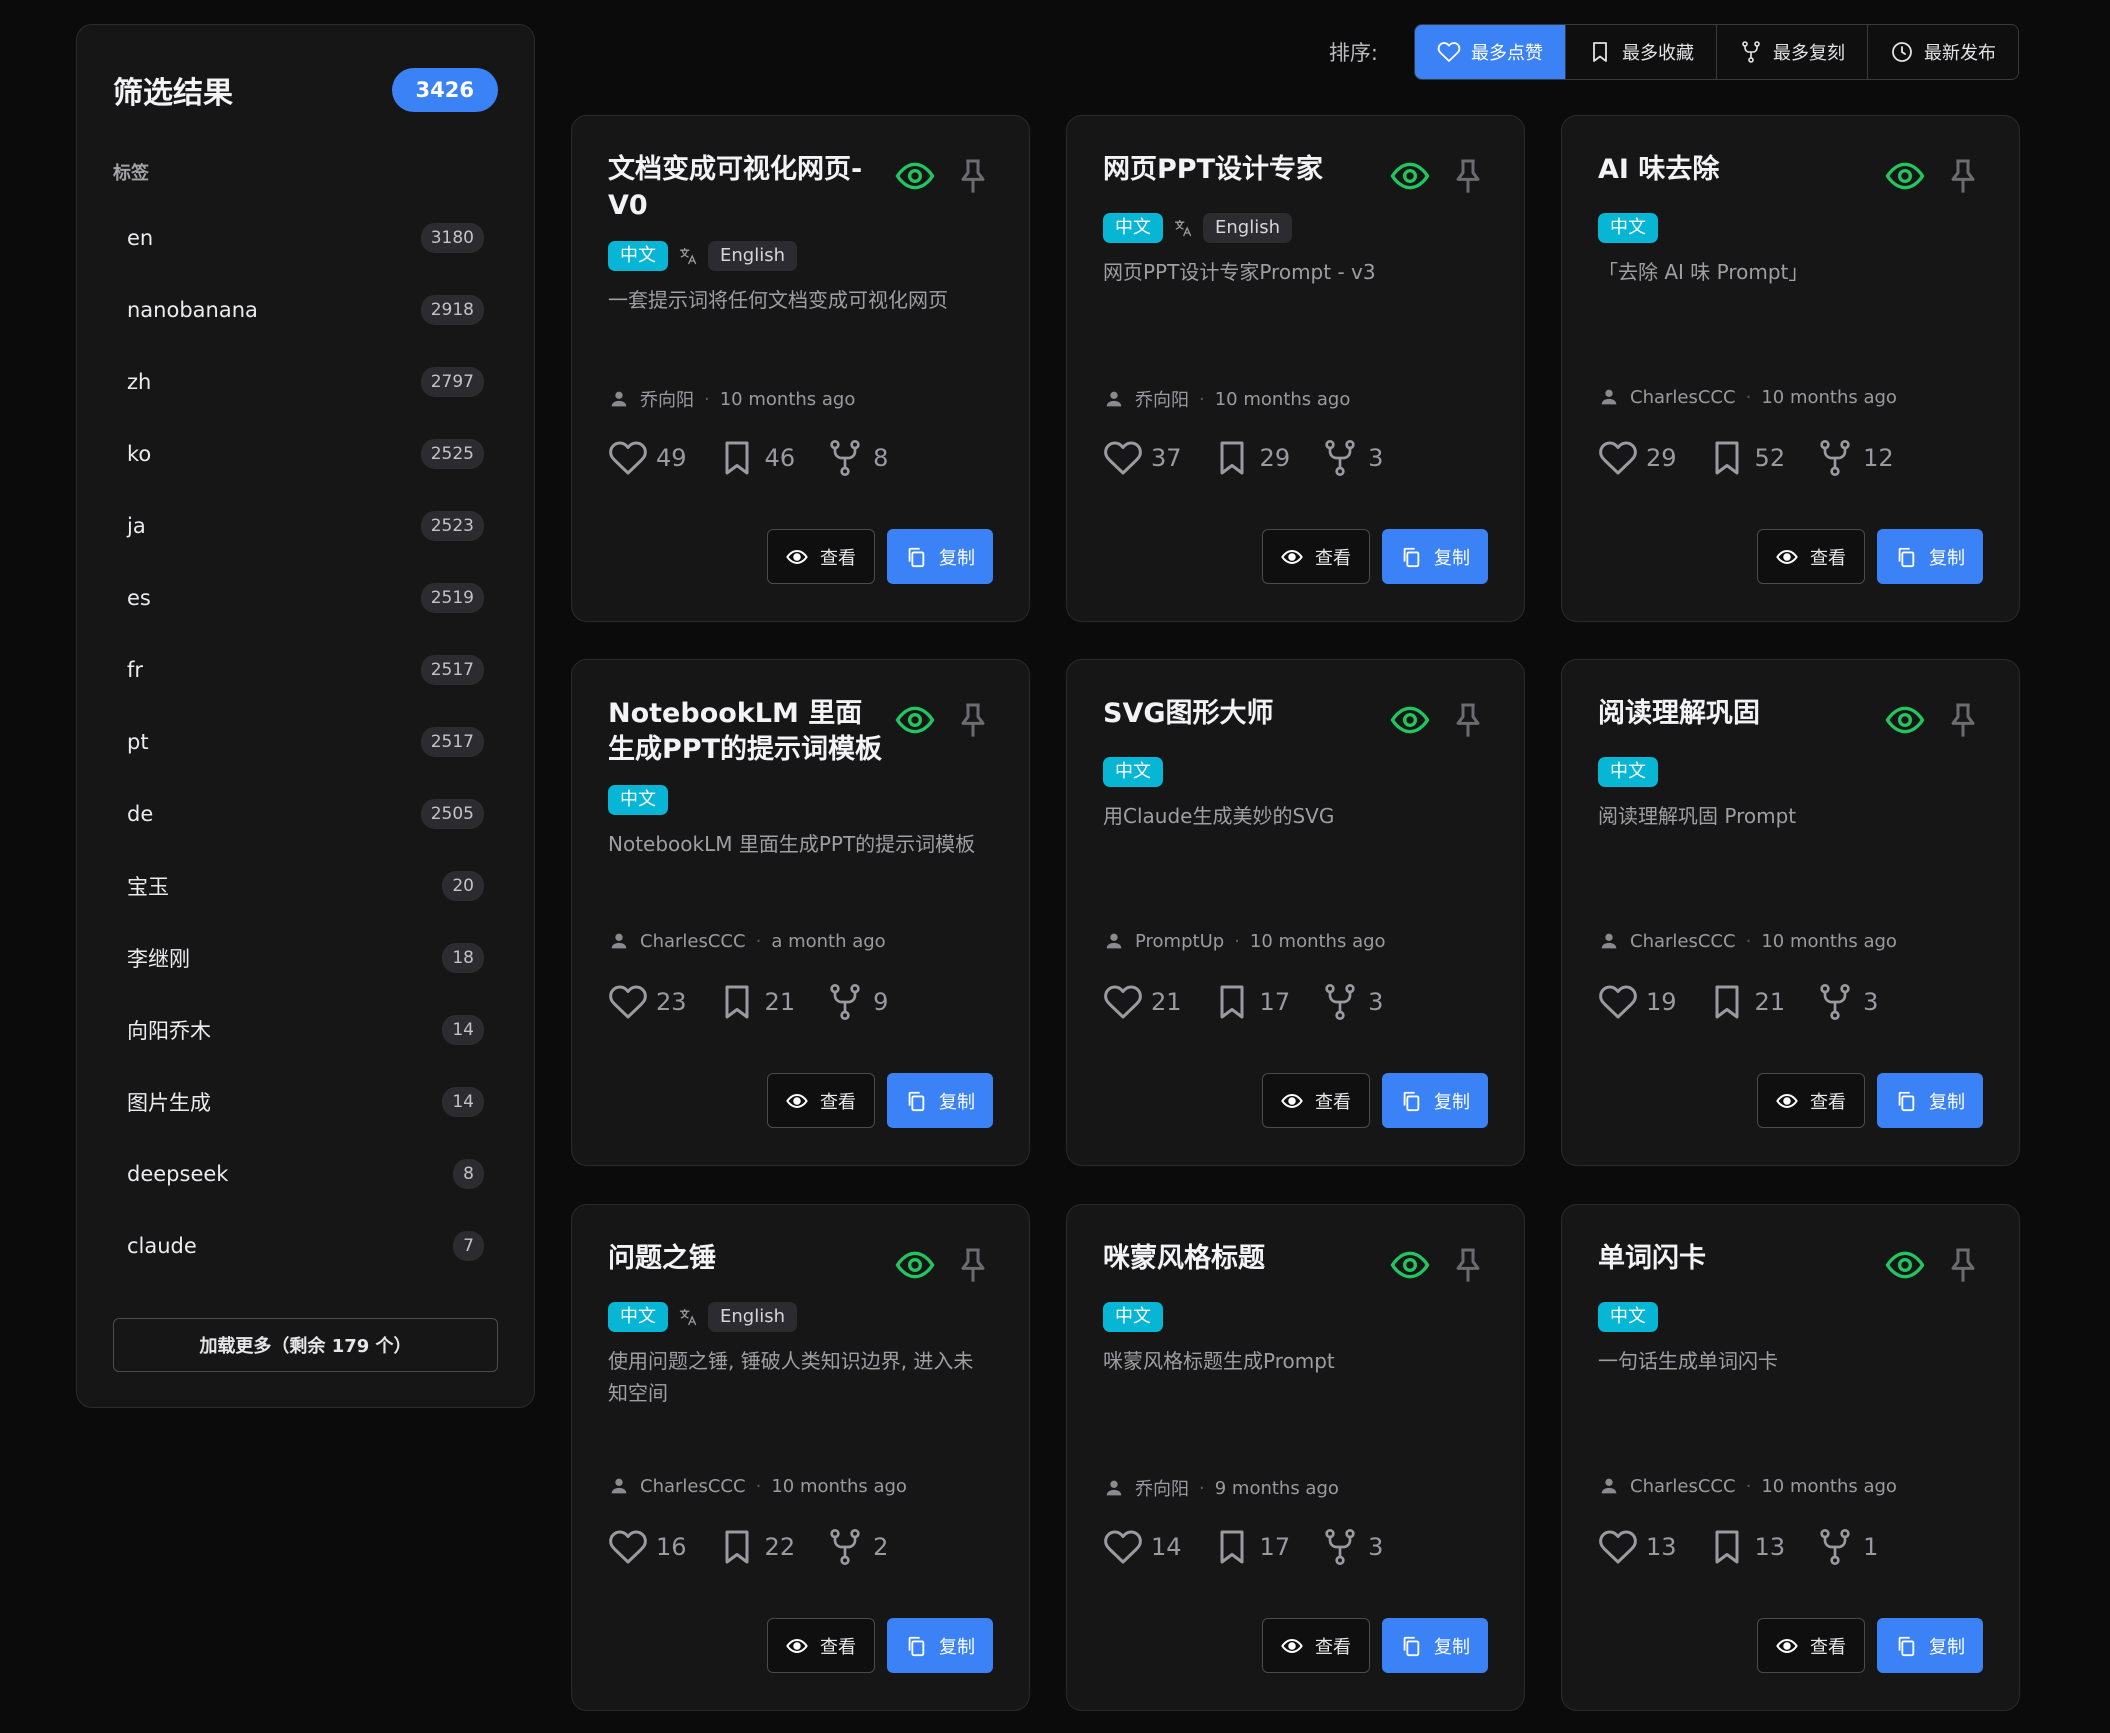 The height and width of the screenshot is (1733, 2110). I want to click on card-title: 文档变成可视化网页-V0, so click(745, 188).